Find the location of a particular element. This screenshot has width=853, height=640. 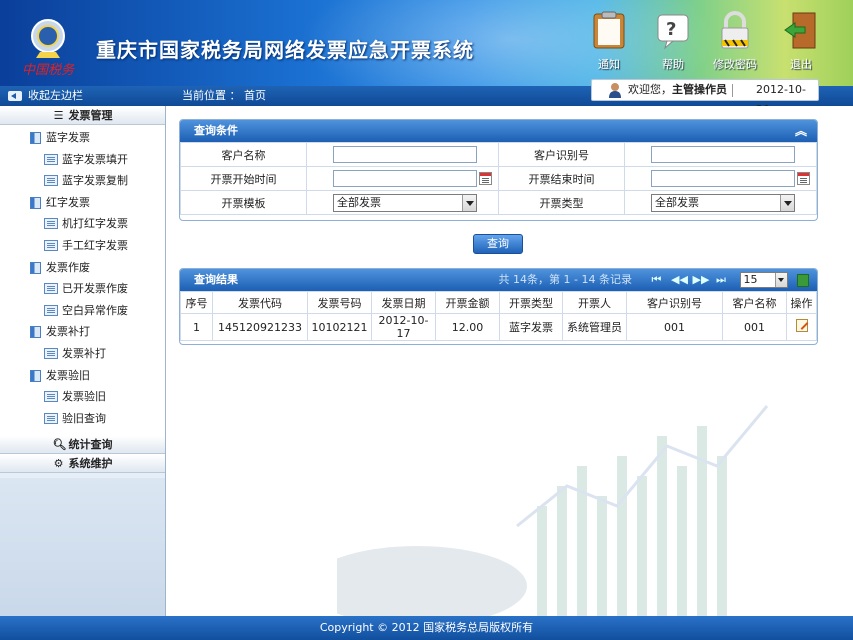

welcome-text: 欢迎您， is located at coordinates (650, 89).